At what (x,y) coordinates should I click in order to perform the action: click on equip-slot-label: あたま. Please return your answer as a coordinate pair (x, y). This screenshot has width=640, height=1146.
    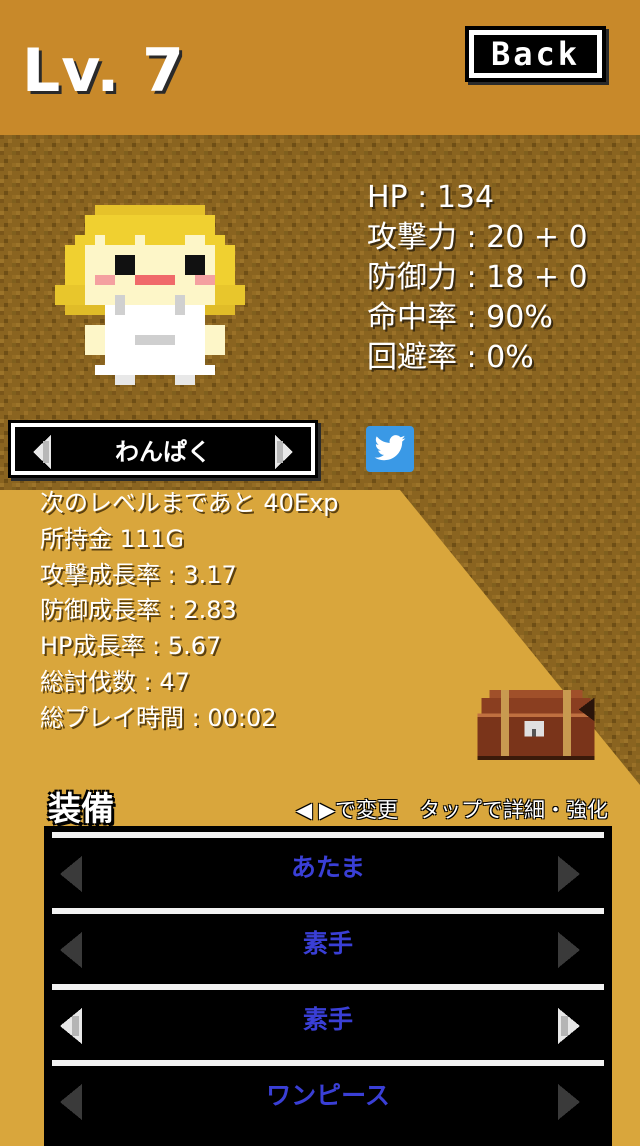
    Looking at the image, I should click on (328, 867).